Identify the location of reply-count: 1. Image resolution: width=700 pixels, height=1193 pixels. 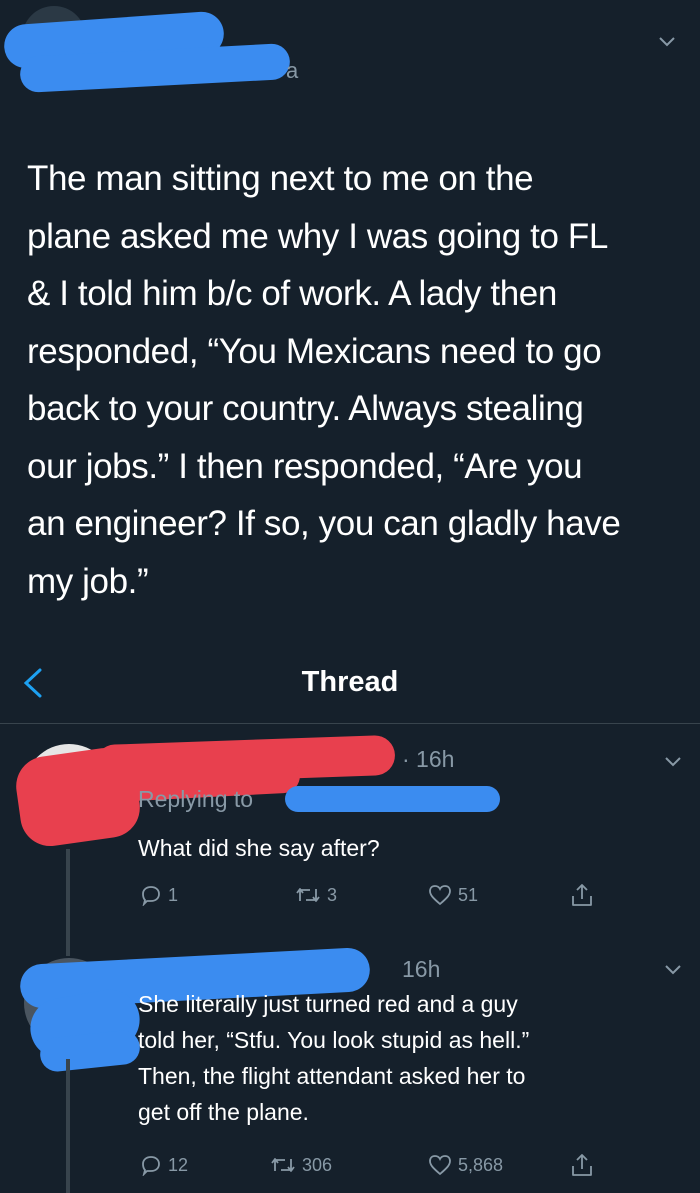
(173, 894).